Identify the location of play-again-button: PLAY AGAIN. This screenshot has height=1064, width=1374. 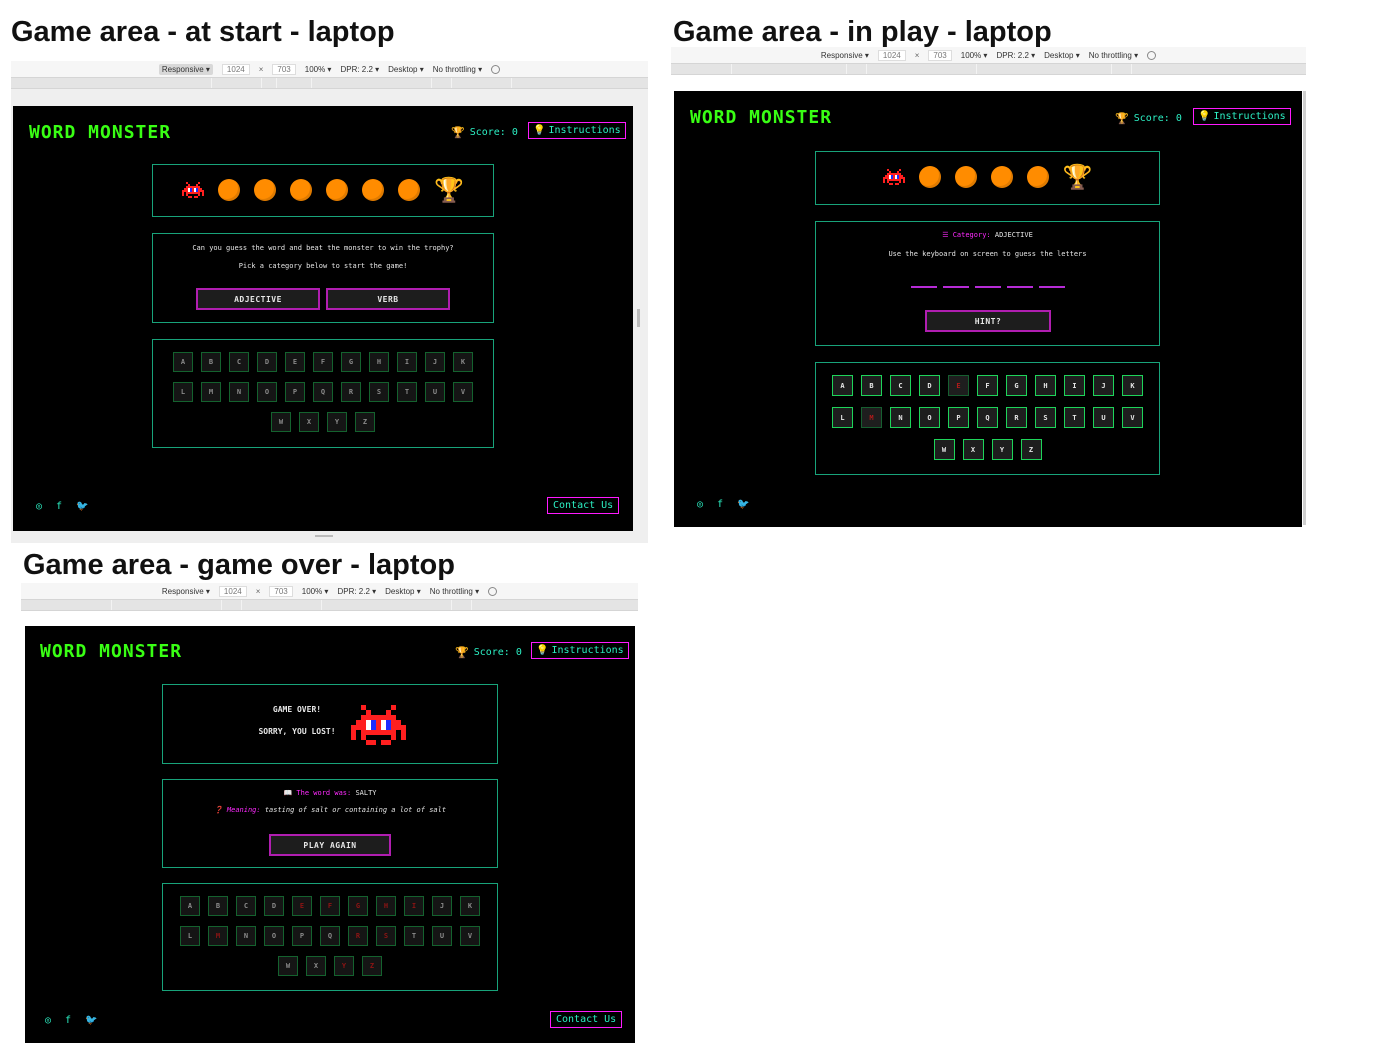
(330, 845).